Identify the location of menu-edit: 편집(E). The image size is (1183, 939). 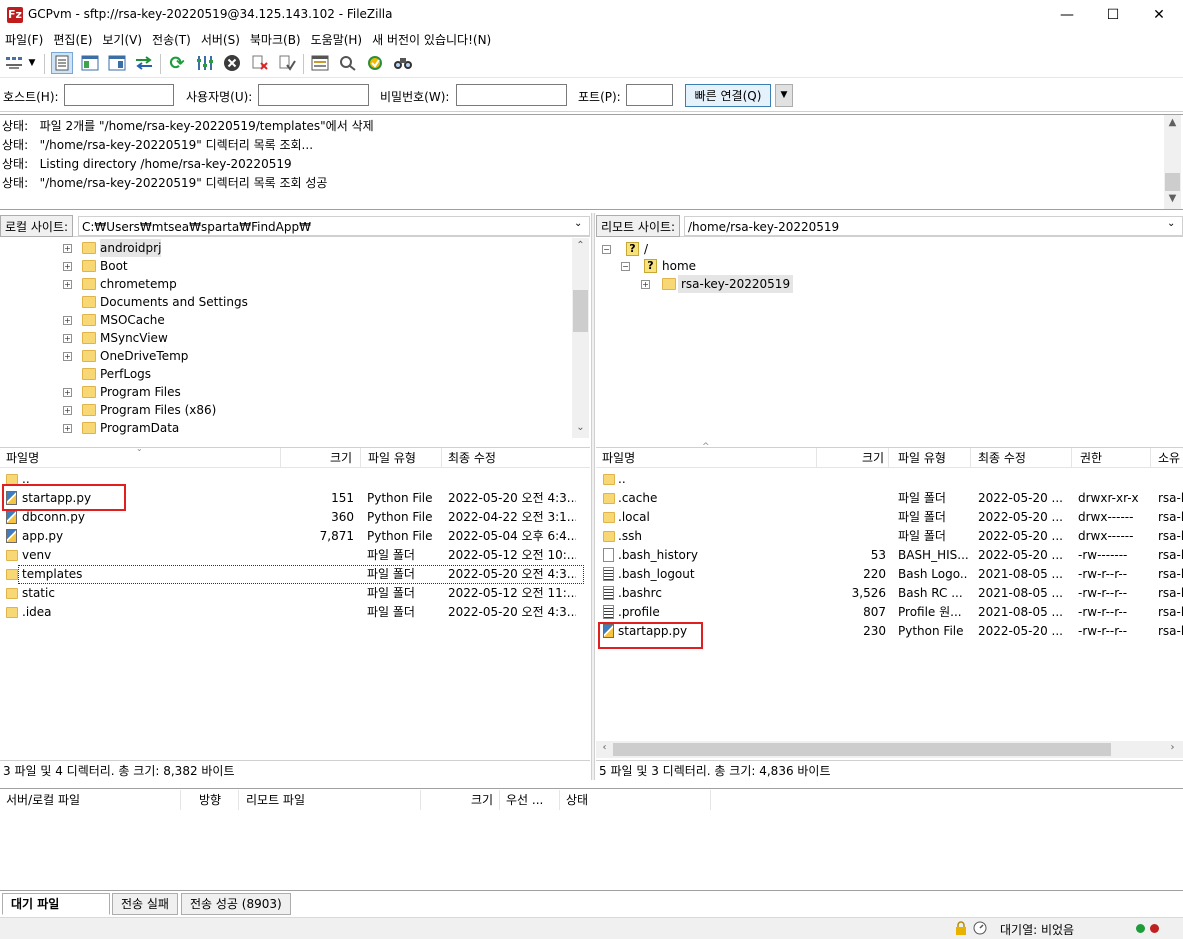
(72, 40).